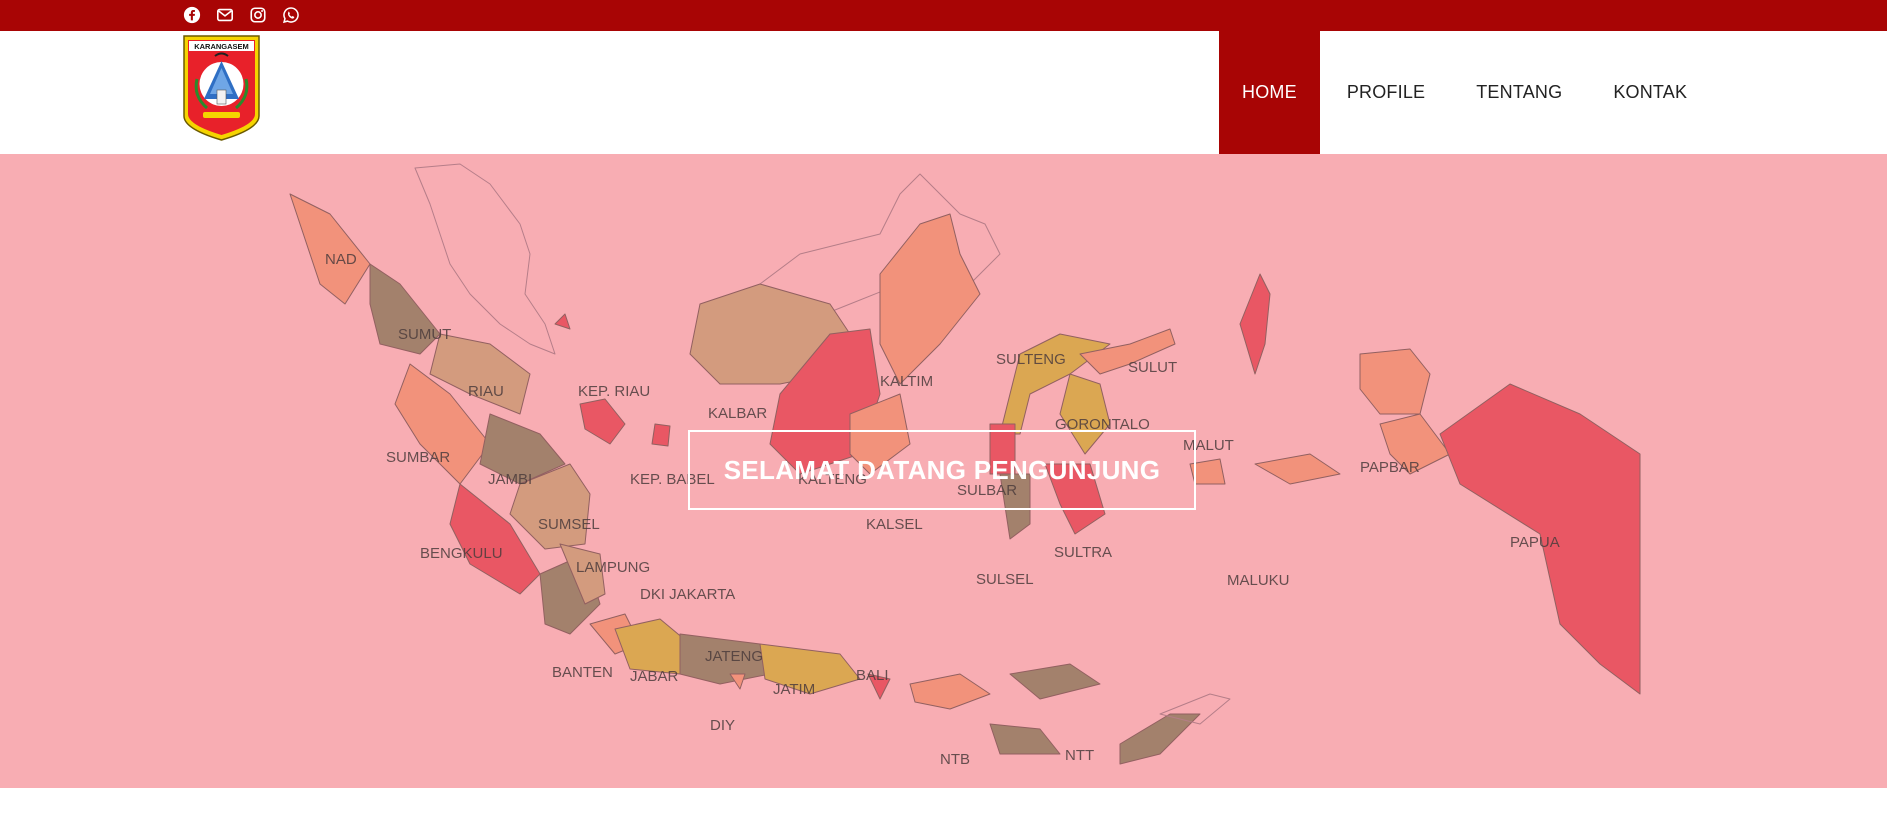 The image size is (1887, 820). What do you see at coordinates (1269, 92) in the screenshot?
I see `nav-home: HOME` at bounding box center [1269, 92].